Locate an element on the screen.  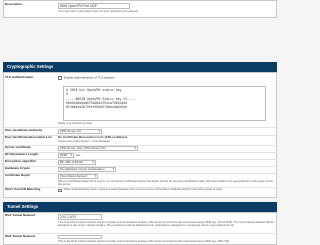
encryption-select: BF-CBC (128-bit) ▾ is located at coordinates (77, 162).